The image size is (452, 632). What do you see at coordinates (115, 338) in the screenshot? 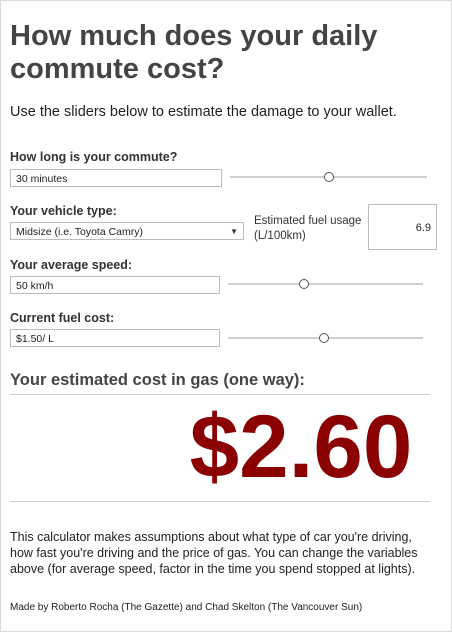
I see `fuel-cost-input: $1.50/ L` at bounding box center [115, 338].